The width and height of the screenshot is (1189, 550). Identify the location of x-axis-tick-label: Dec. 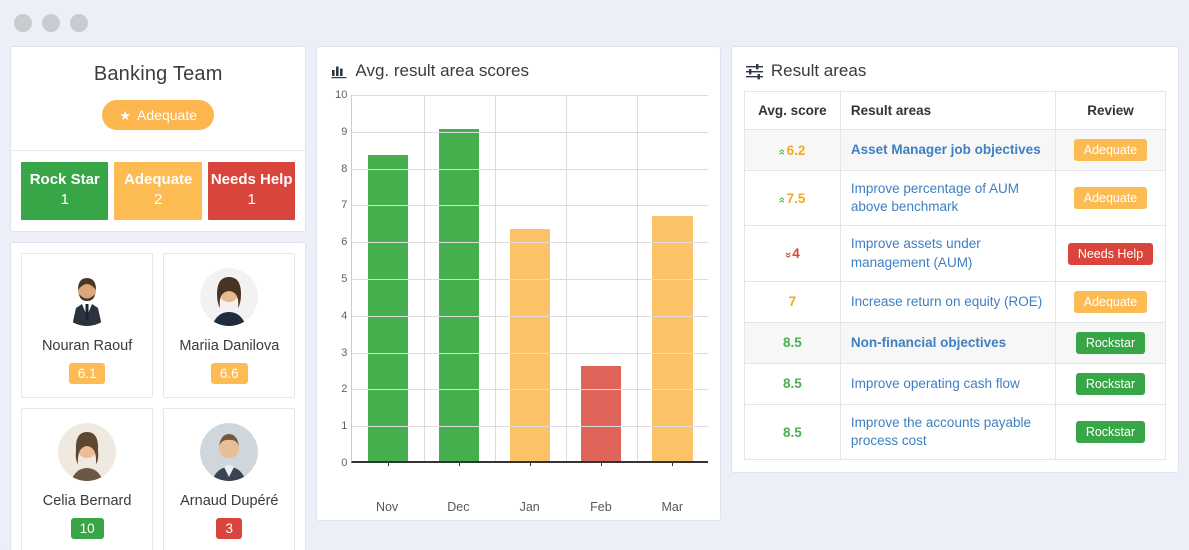
(458, 507).